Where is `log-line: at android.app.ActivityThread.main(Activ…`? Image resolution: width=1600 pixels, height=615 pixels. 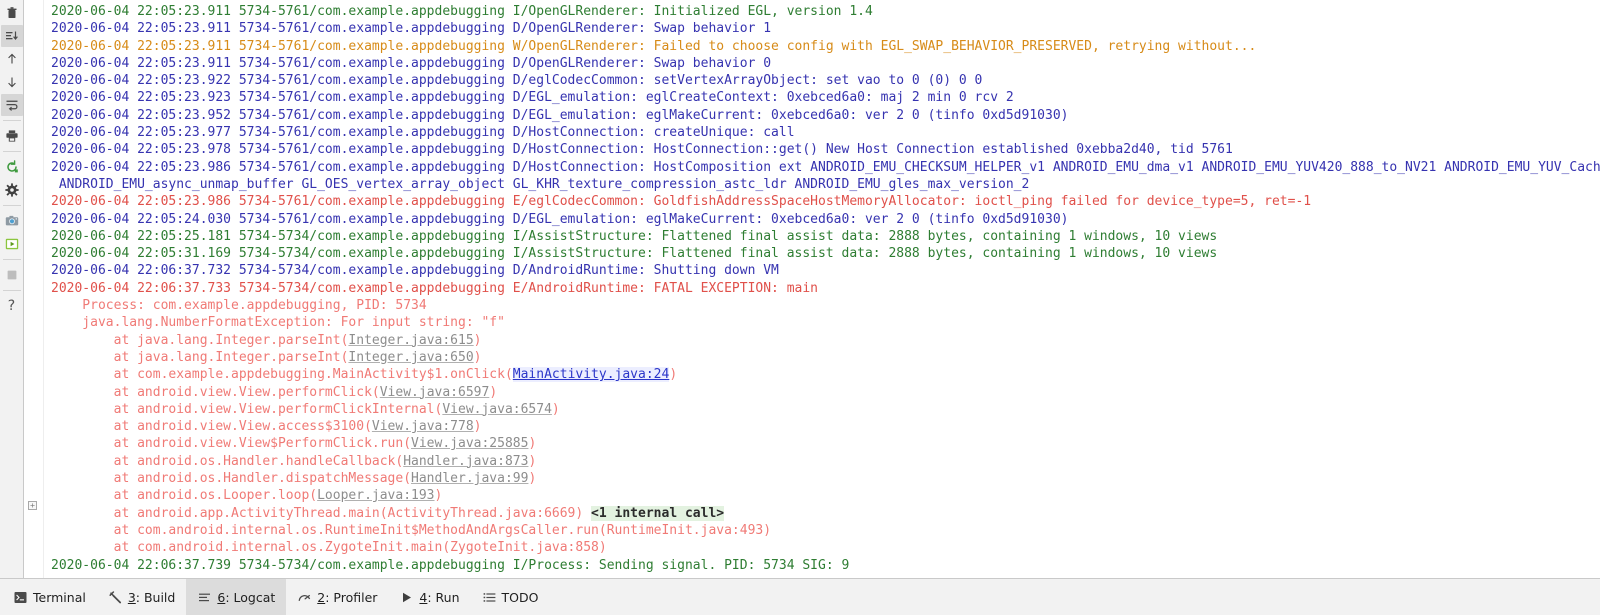 log-line: at android.app.ActivityThread.main(Activ… is located at coordinates (388, 513).